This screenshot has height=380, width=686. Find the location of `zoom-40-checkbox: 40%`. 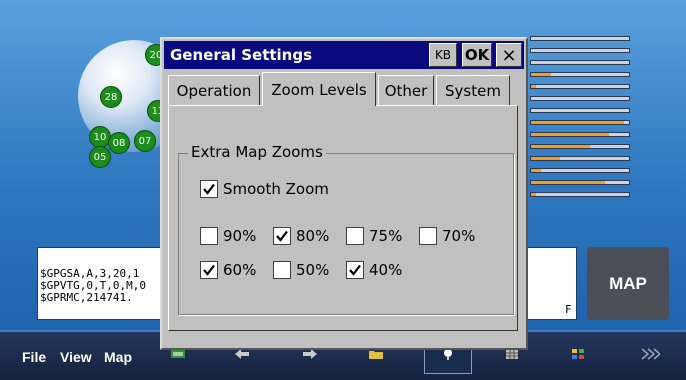

zoom-40-checkbox: 40% is located at coordinates (374, 270).